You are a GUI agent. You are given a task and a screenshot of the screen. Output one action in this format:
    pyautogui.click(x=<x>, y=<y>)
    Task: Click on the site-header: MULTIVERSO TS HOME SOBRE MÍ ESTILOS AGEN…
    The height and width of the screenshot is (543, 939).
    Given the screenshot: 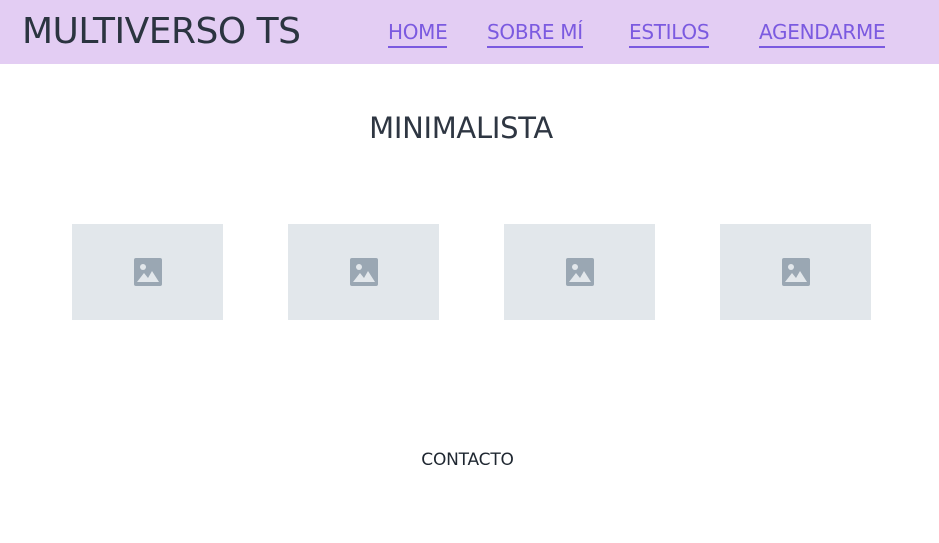 What is the action you would take?
    pyautogui.click(x=469, y=32)
    